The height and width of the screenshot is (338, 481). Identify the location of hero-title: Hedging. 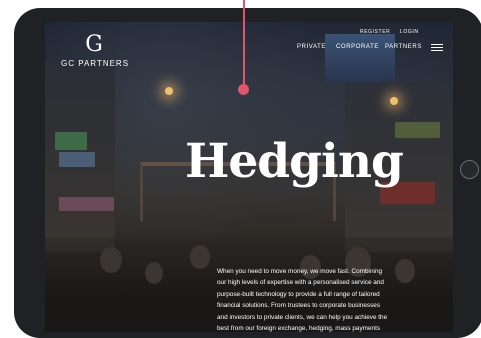
(294, 161).